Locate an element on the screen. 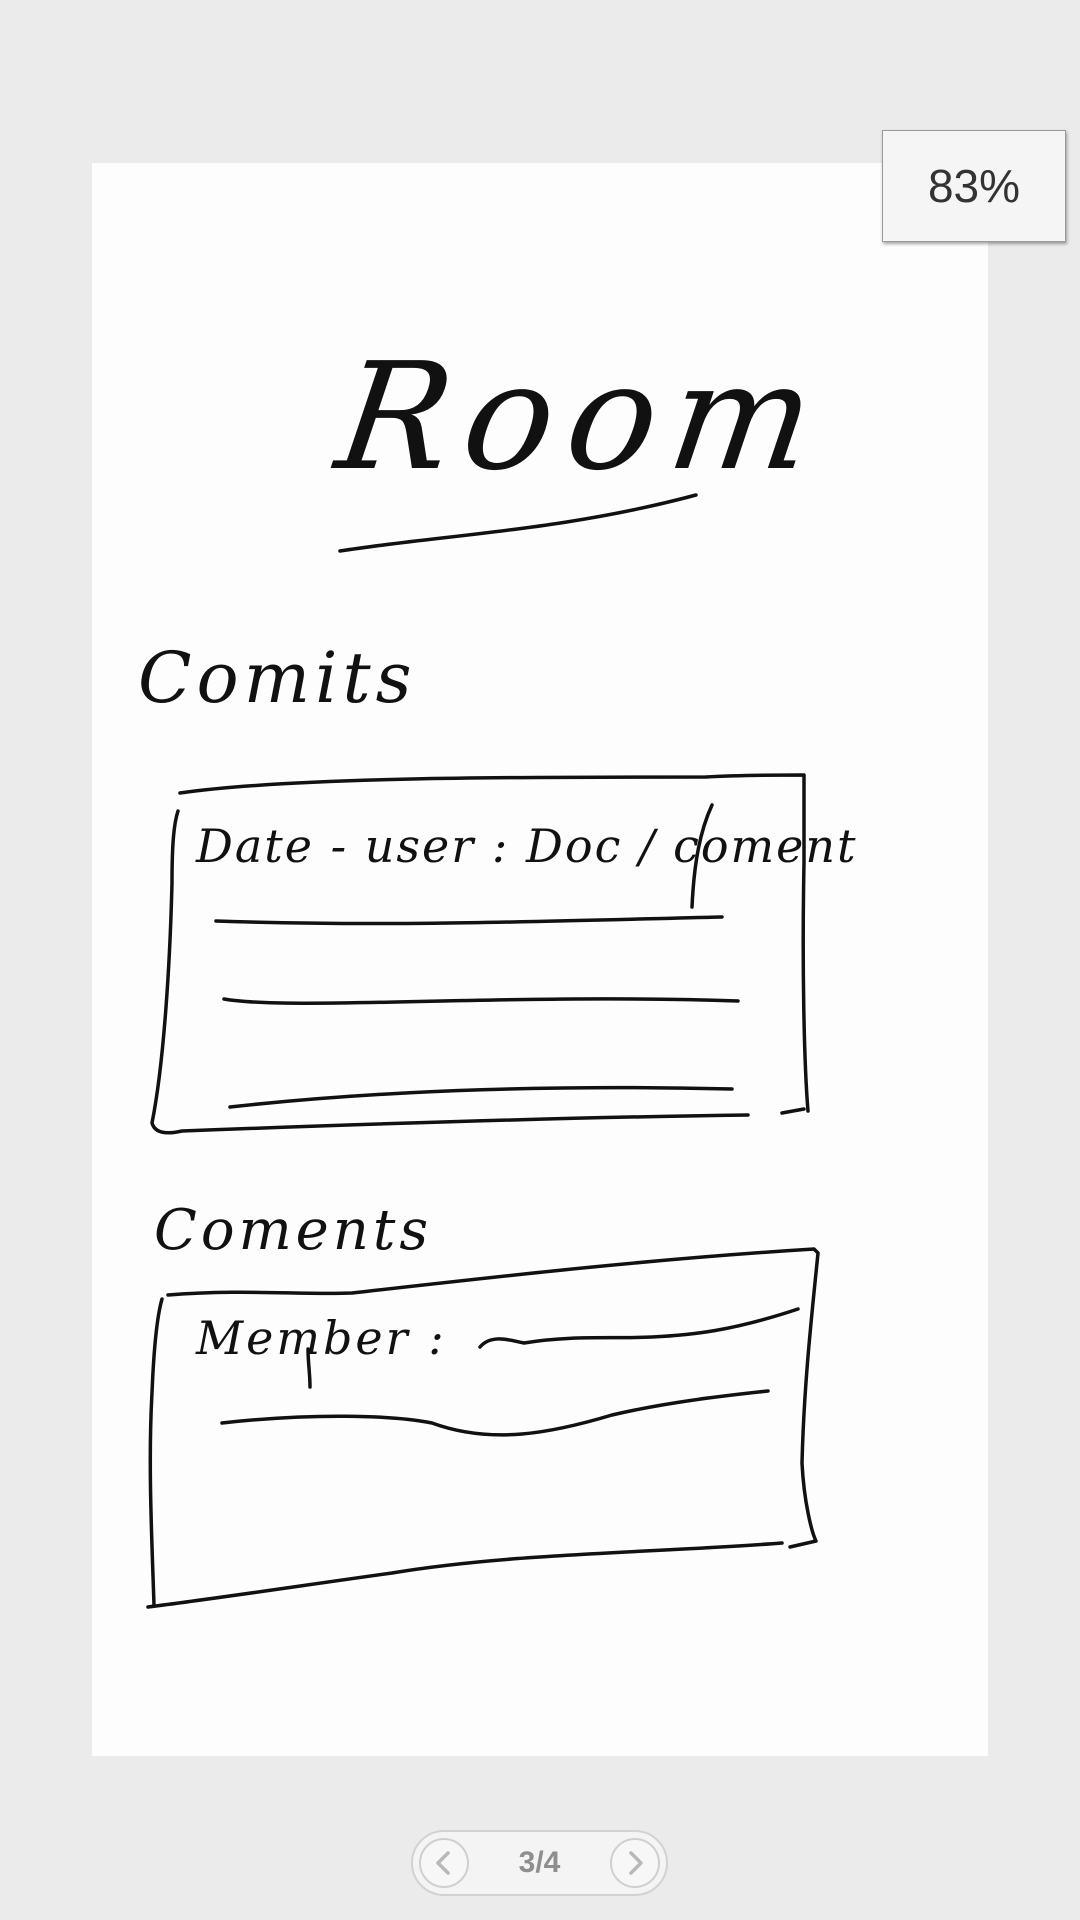 This screenshot has height=1920, width=1080. chevron-right-icon is located at coordinates (636, 1863).